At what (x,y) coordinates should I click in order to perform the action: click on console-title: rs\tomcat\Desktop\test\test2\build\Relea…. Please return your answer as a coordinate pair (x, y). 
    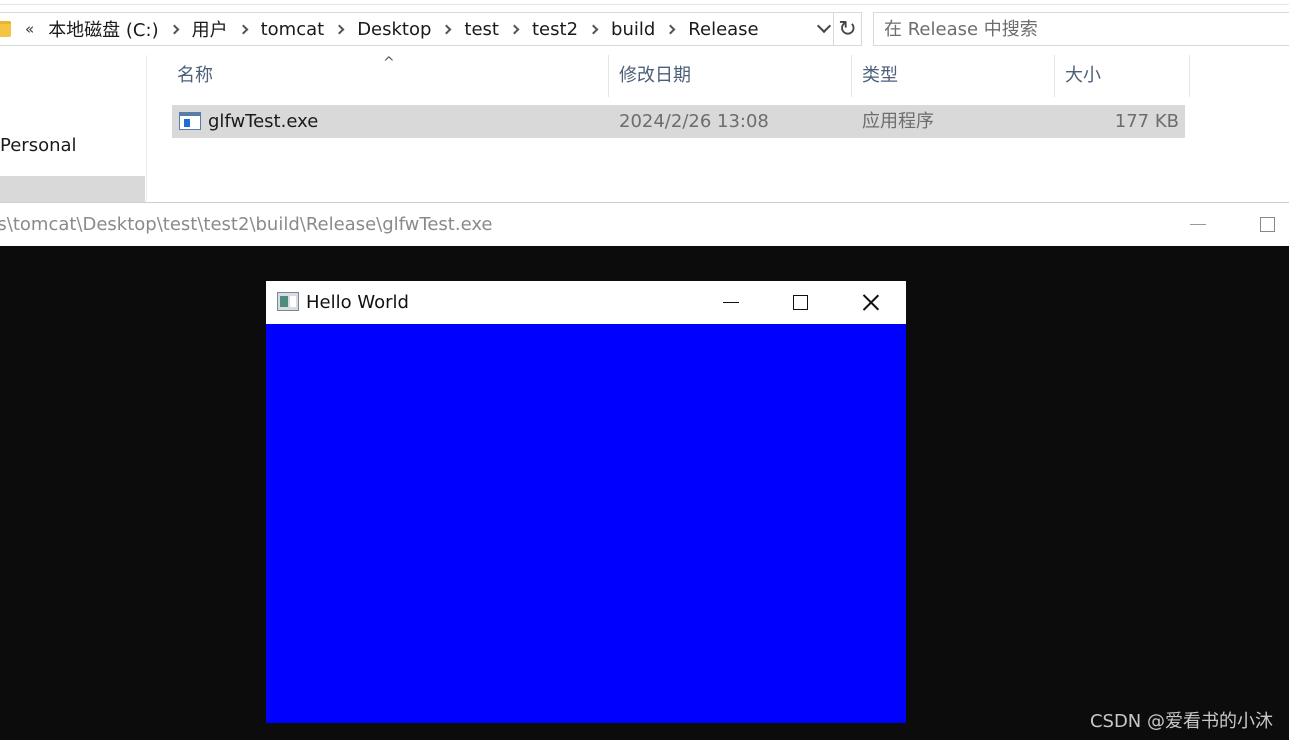
    Looking at the image, I should click on (246, 224).